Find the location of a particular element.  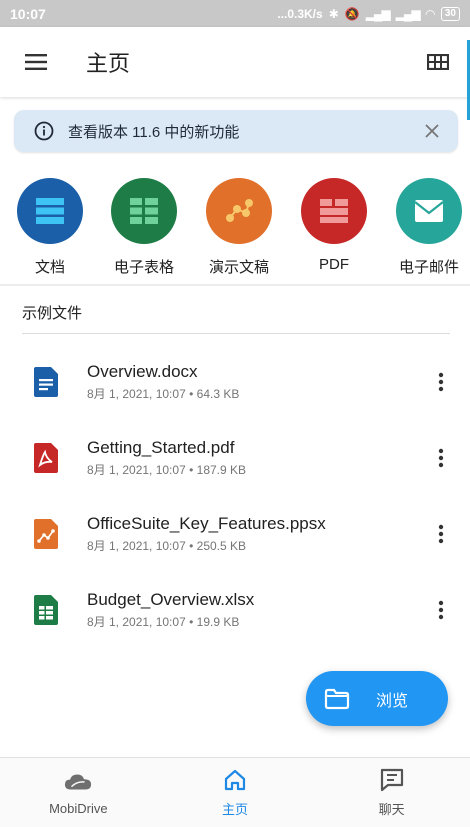

nav-chat: 聊天 is located at coordinates (391, 792).